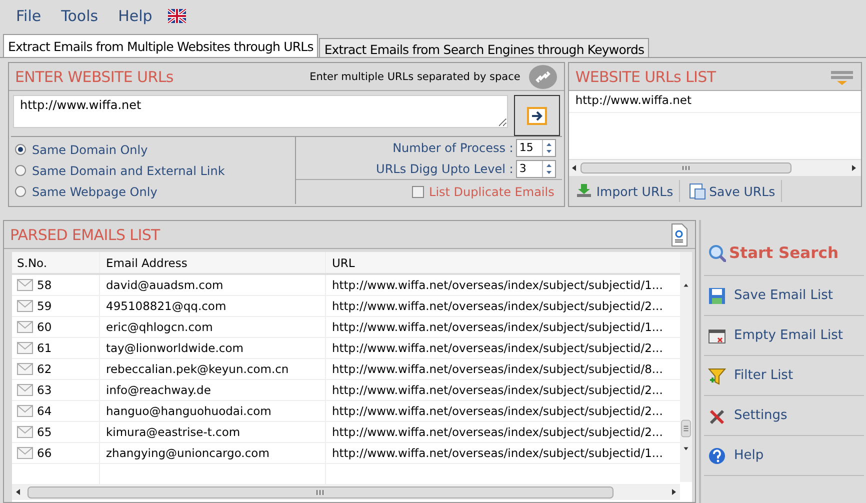 This screenshot has height=503, width=866. What do you see at coordinates (717, 455) in the screenshot?
I see `help-icon` at bounding box center [717, 455].